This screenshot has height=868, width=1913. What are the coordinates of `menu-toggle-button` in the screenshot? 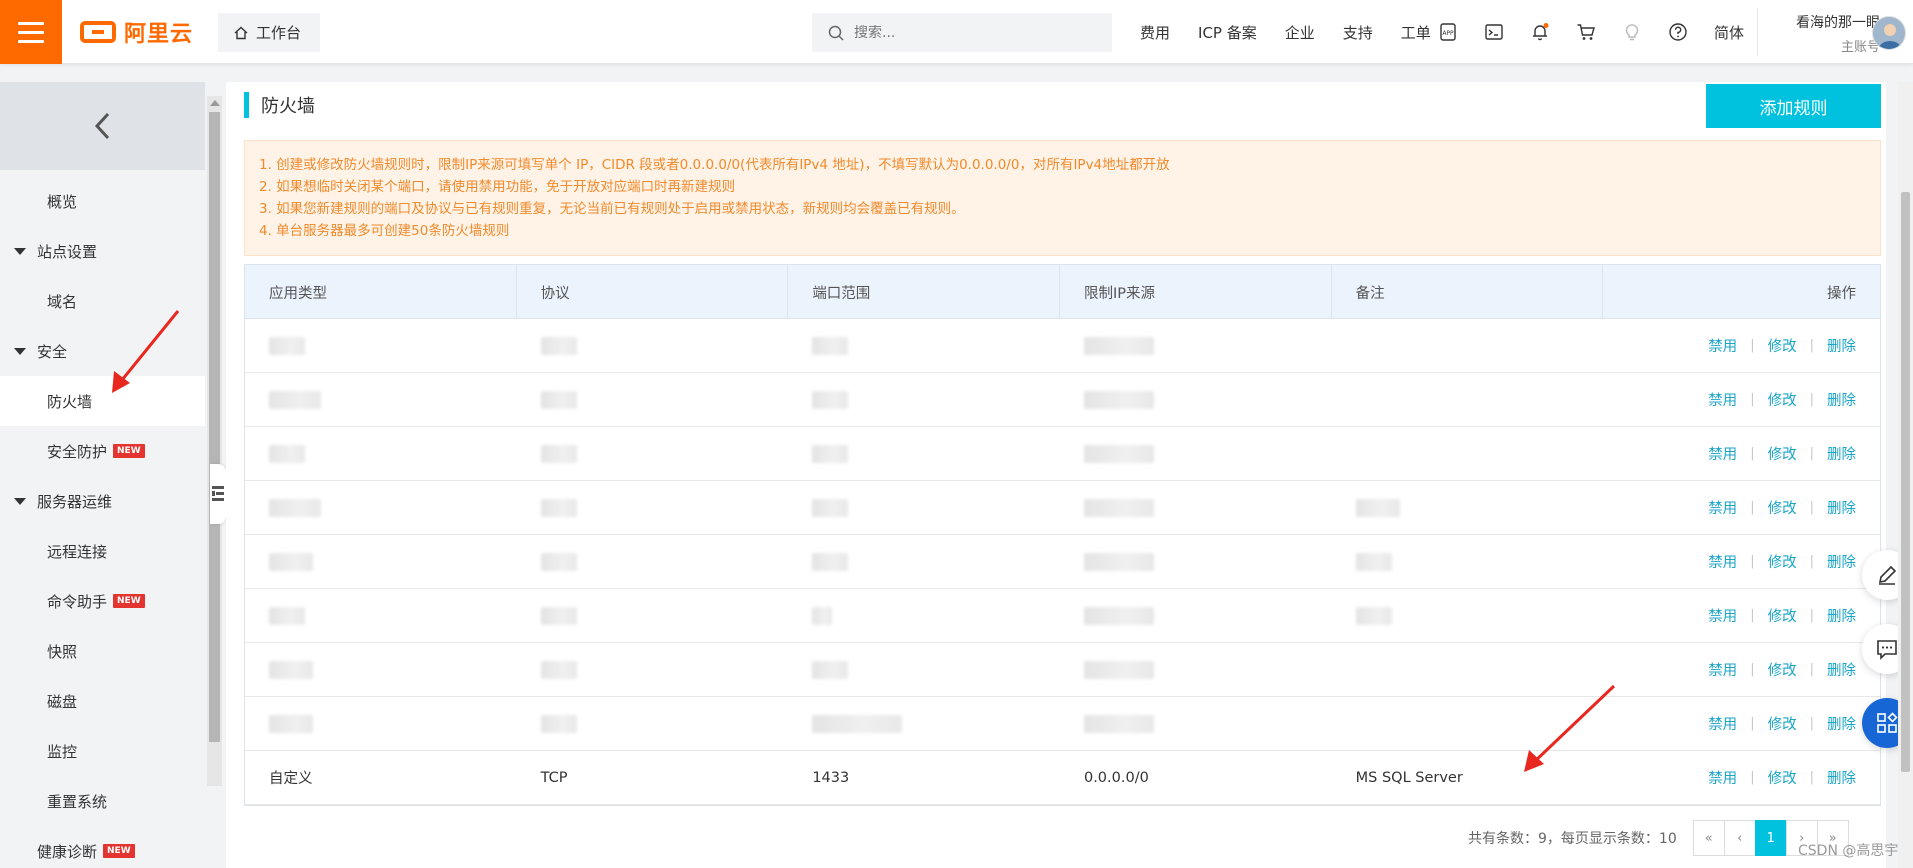 It's located at (31, 32).